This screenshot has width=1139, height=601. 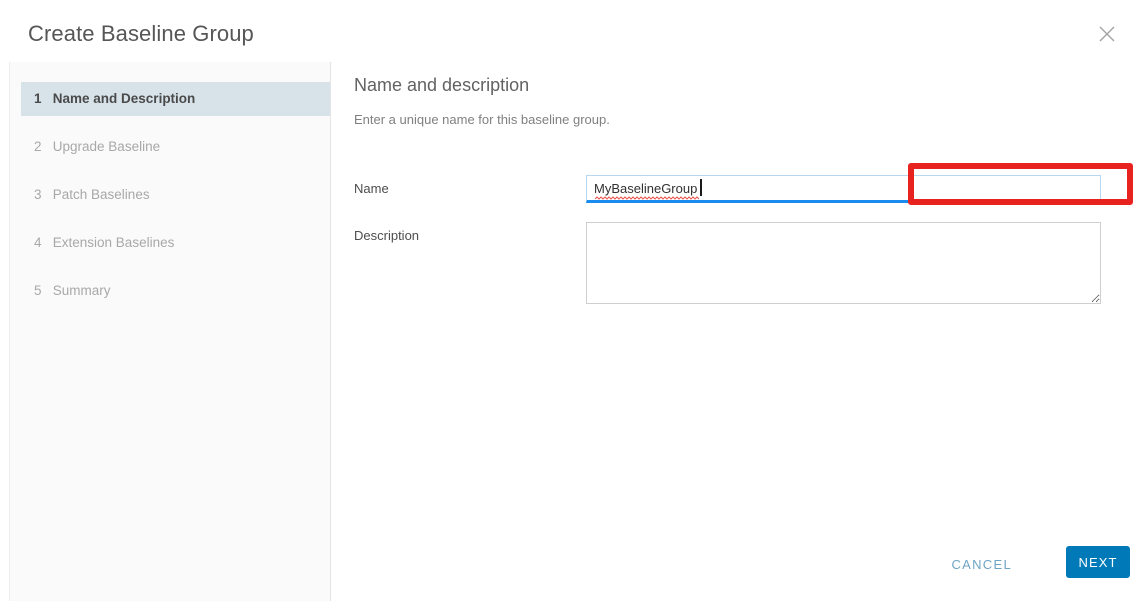 What do you see at coordinates (175, 147) in the screenshot?
I see `sidebar-item-upgrade-baseline: 2 Upgrade Baseline` at bounding box center [175, 147].